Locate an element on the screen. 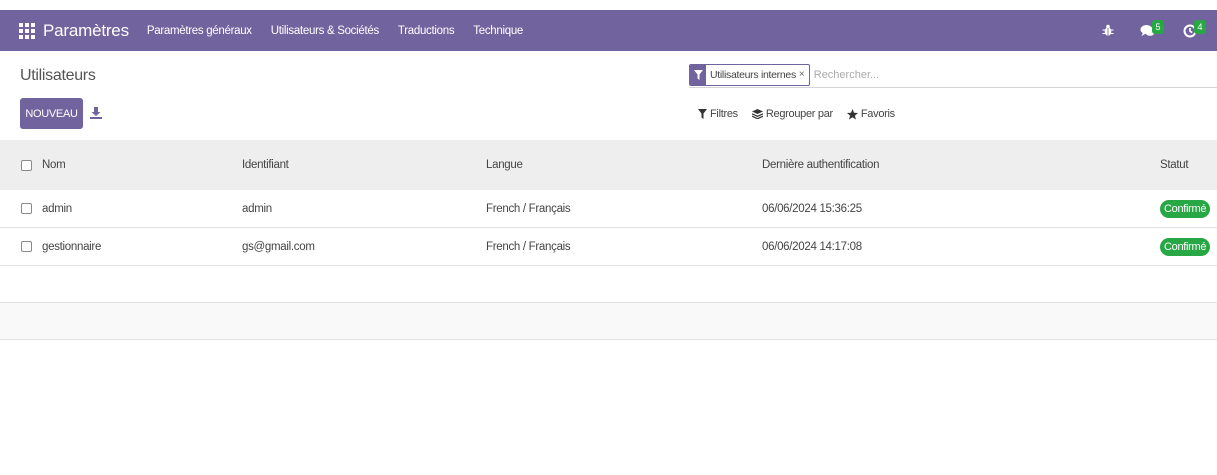 The width and height of the screenshot is (1217, 475). facet-label: Utilisateurs internes is located at coordinates (753, 74).